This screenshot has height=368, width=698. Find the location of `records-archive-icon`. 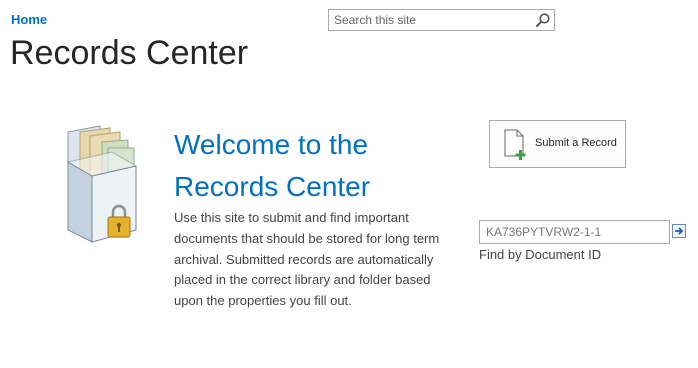

records-archive-icon is located at coordinates (102, 184).